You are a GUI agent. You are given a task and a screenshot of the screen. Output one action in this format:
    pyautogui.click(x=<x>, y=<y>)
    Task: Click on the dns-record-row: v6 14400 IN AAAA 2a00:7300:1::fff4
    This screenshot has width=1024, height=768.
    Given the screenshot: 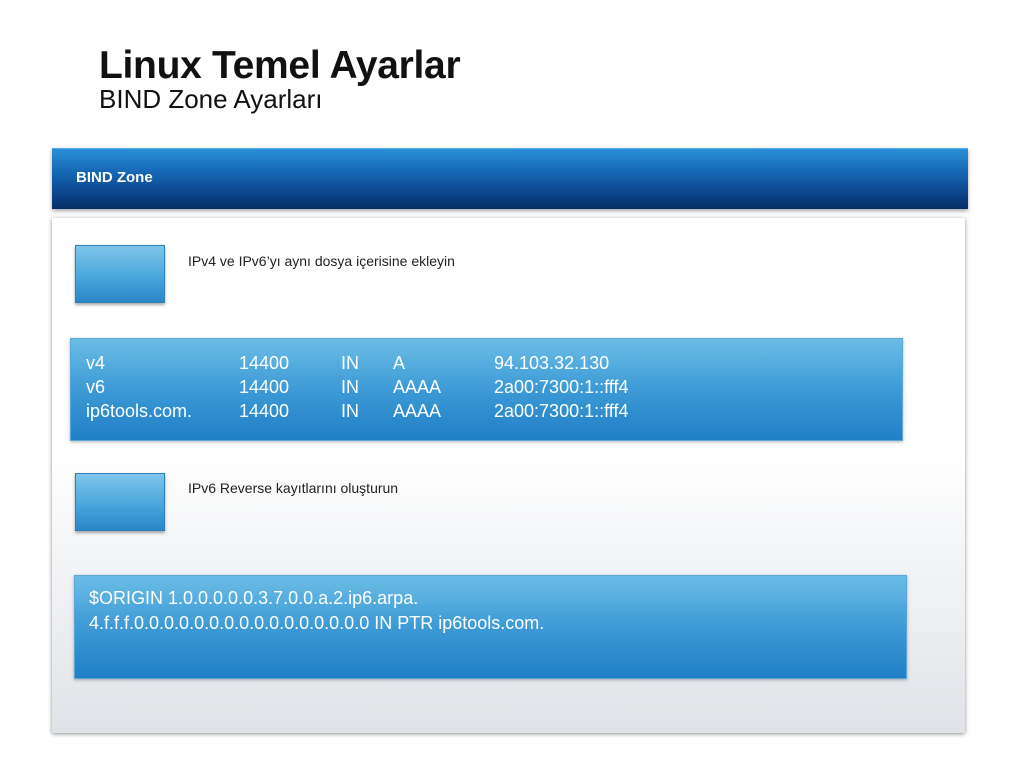 What is the action you would take?
    pyautogui.click(x=380, y=387)
    